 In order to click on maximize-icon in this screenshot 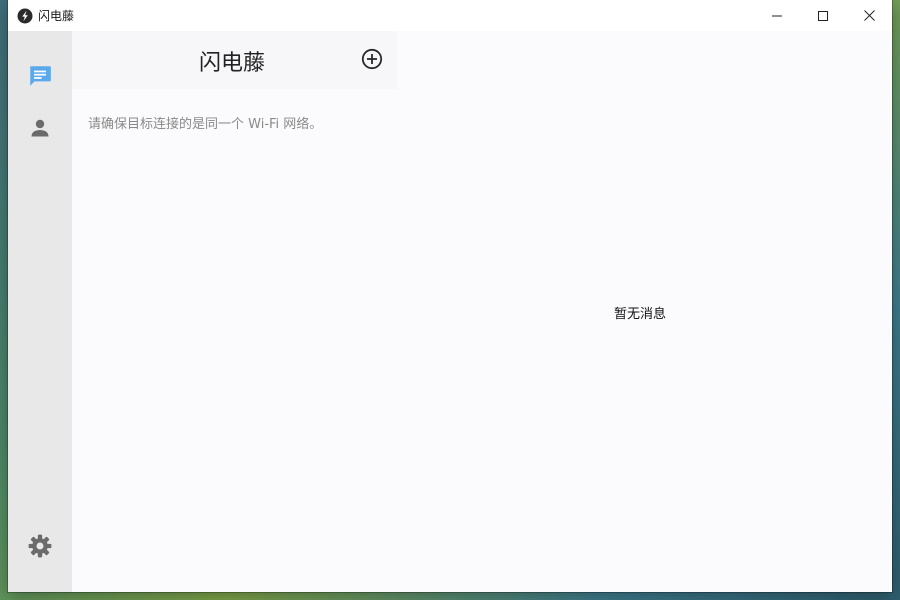, I will do `click(823, 15)`.